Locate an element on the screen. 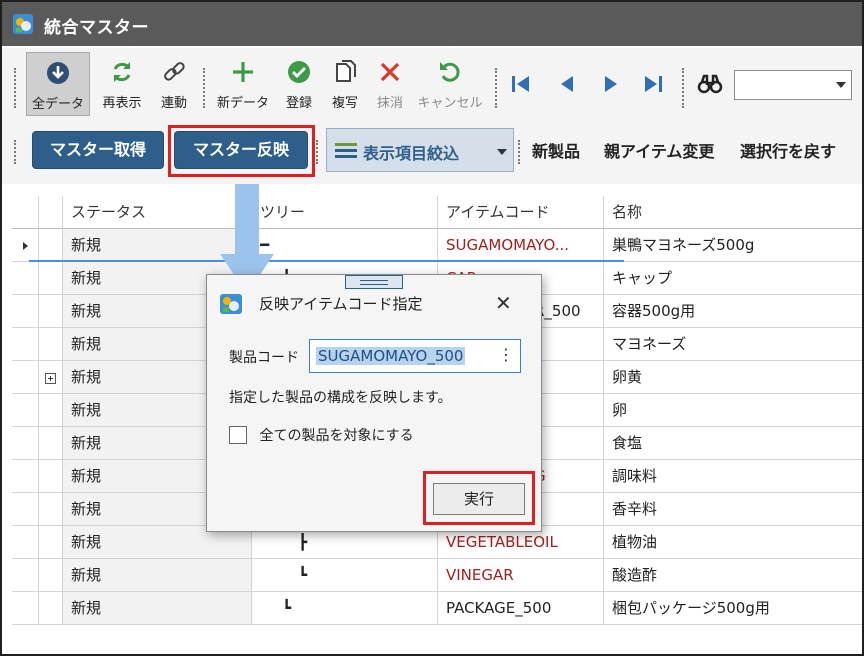 The height and width of the screenshot is (656, 864). highlight-execute is located at coordinates (479, 498).